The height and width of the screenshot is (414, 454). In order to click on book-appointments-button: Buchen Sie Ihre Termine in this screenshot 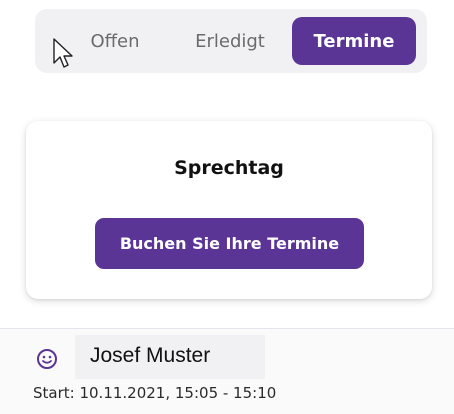, I will do `click(229, 243)`.